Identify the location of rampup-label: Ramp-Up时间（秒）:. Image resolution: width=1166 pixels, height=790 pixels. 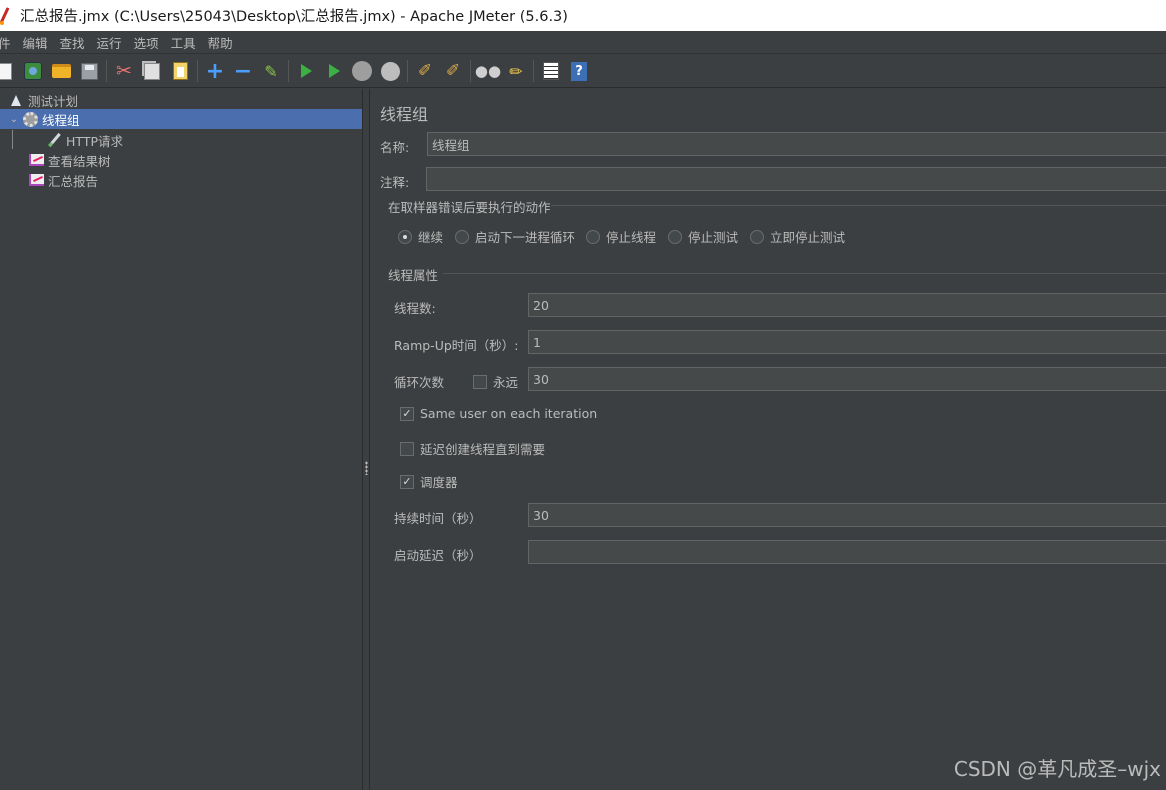
(456, 345).